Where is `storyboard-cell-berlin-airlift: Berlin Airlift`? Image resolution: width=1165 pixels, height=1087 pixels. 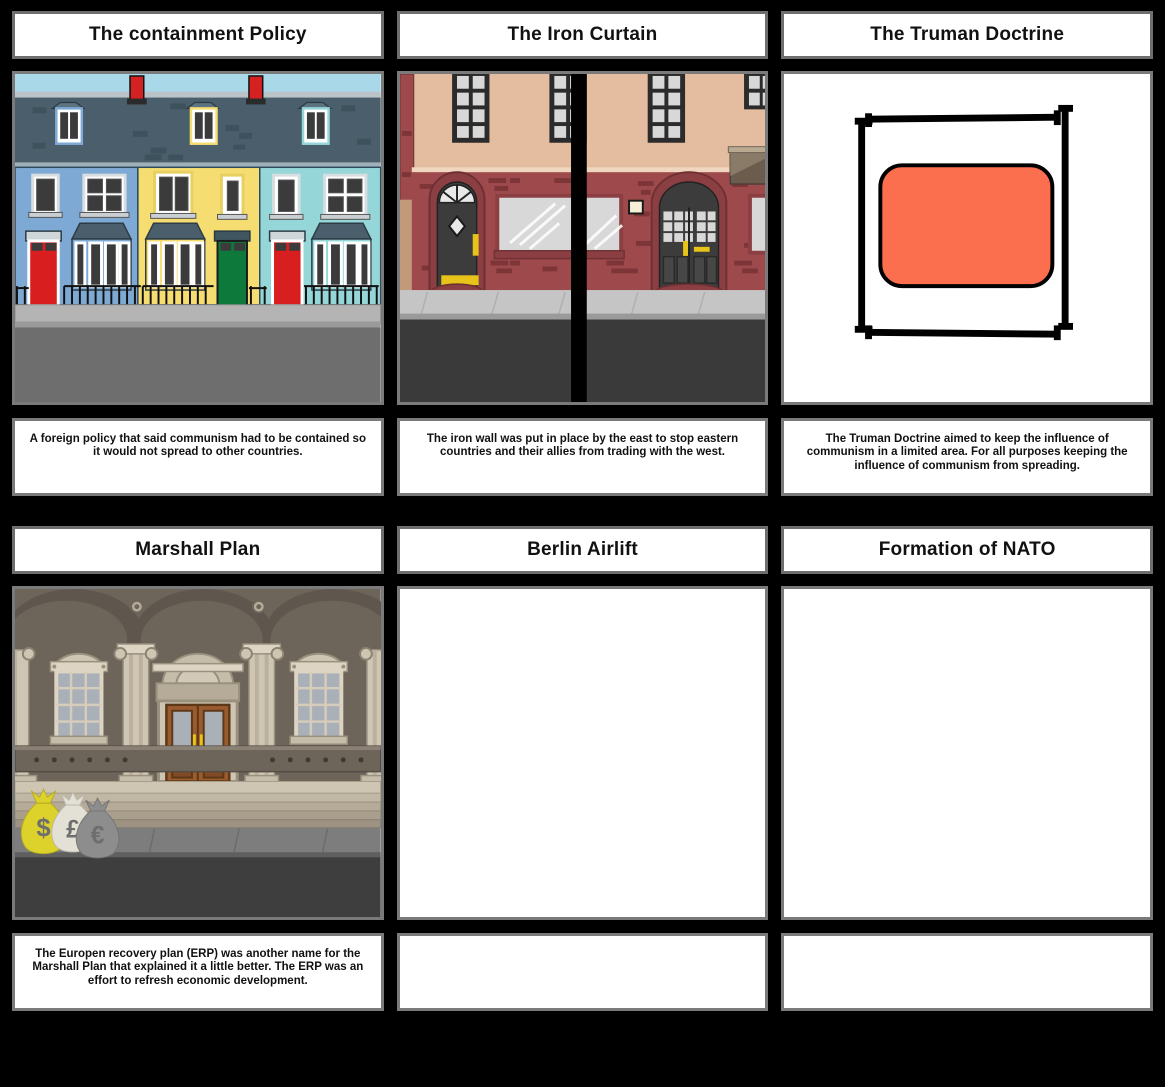
storyboard-cell-berlin-airlift: Berlin Airlift is located at coordinates (582, 768).